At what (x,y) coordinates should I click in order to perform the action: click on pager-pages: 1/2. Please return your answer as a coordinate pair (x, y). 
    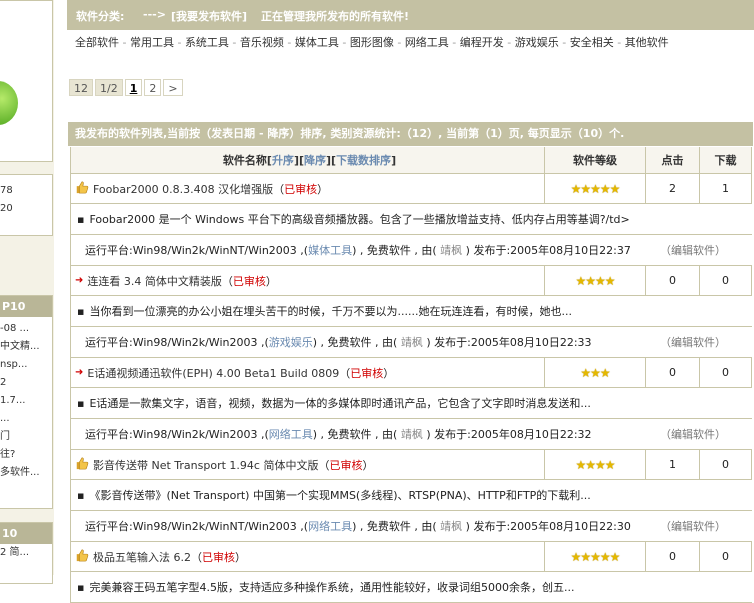
    Looking at the image, I should click on (109, 87).